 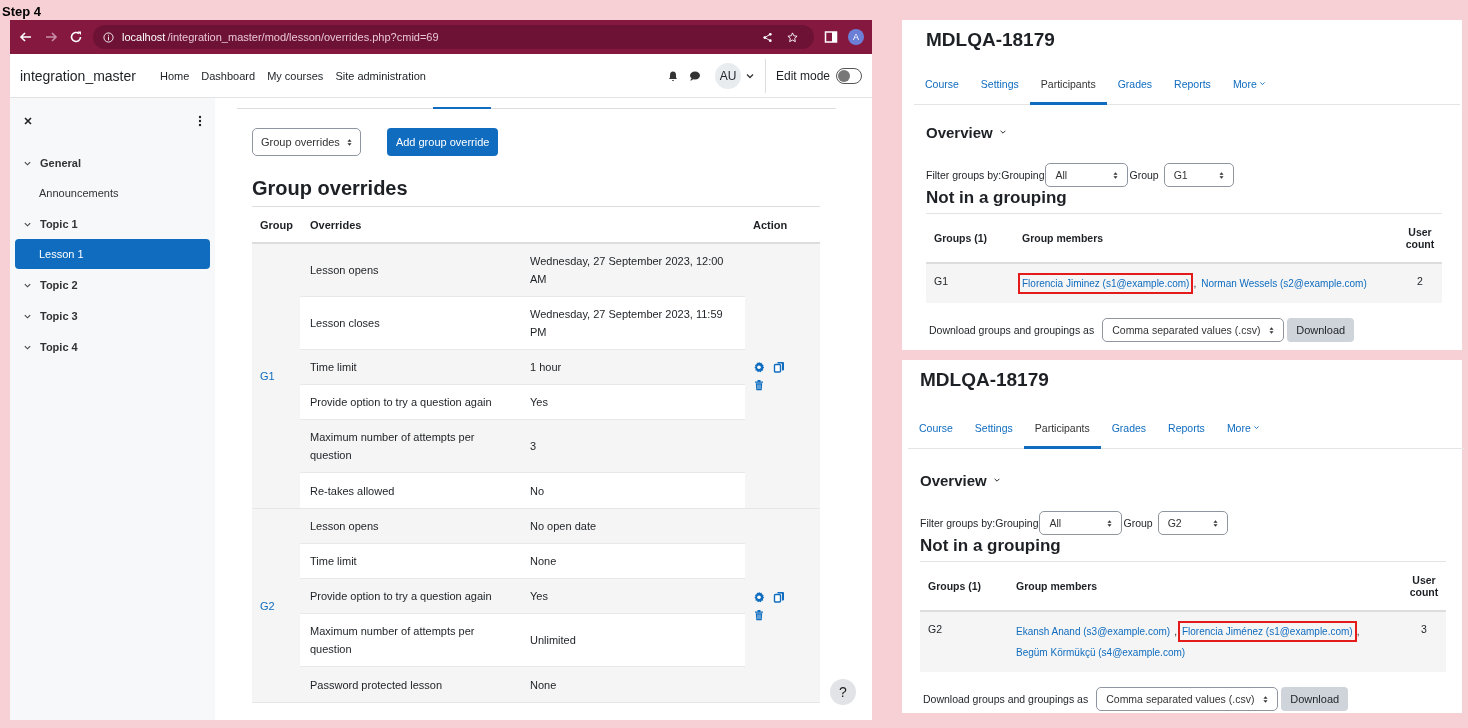 What do you see at coordinates (380, 75) in the screenshot?
I see `nav-link: Site administration` at bounding box center [380, 75].